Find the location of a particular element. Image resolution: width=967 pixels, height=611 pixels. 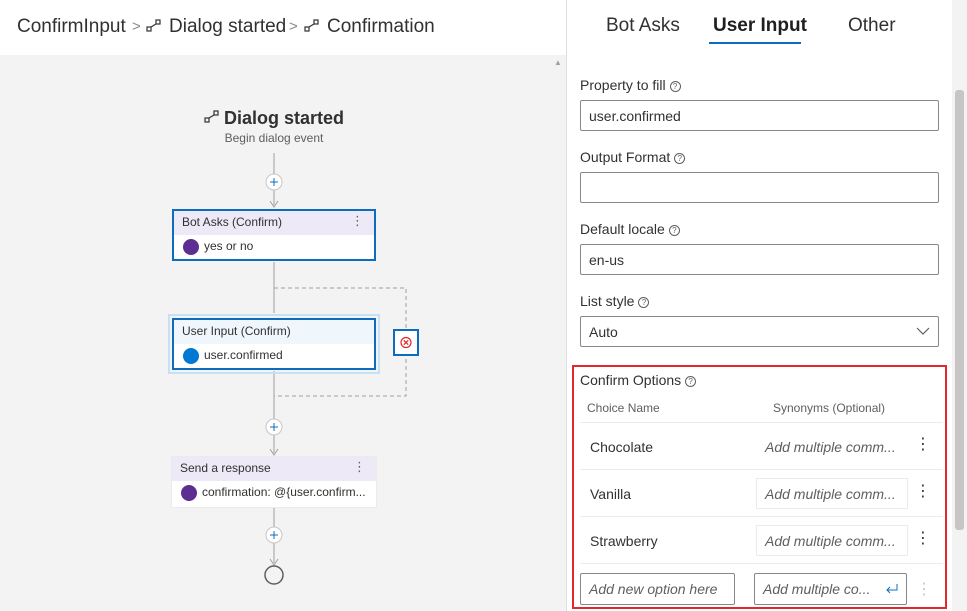

divider is located at coordinates (761, 563).